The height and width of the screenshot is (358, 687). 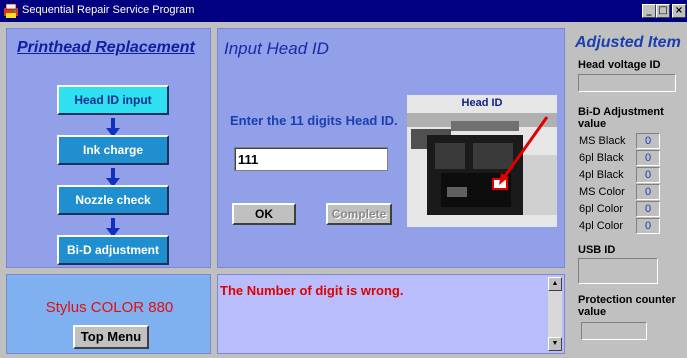 What do you see at coordinates (649, 11) in the screenshot?
I see `minimize-button: _` at bounding box center [649, 11].